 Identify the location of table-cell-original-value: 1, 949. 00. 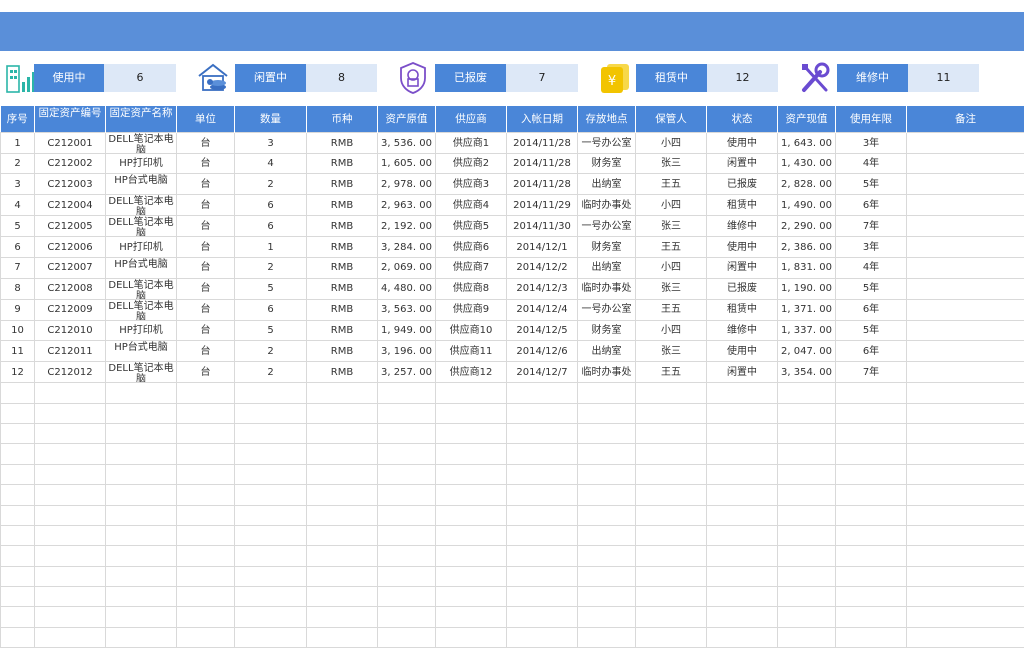
(407, 330).